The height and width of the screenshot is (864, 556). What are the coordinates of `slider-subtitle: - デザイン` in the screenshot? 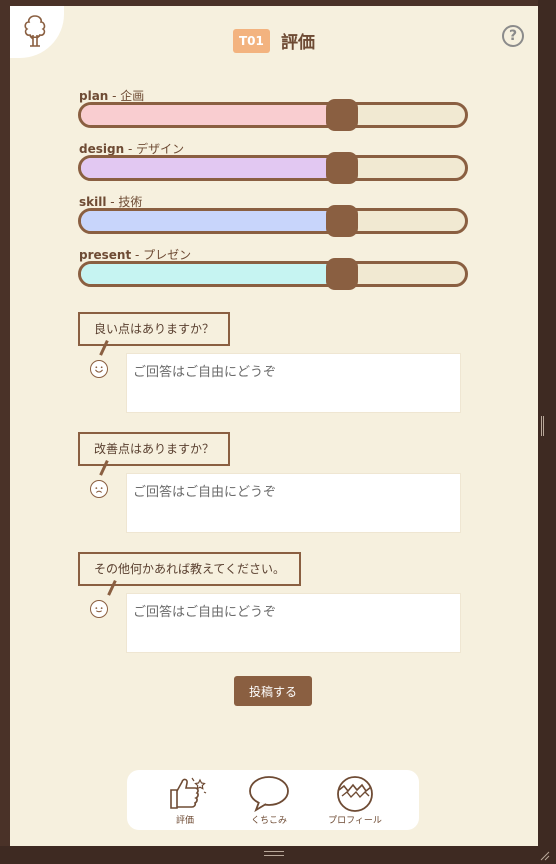 It's located at (154, 149).